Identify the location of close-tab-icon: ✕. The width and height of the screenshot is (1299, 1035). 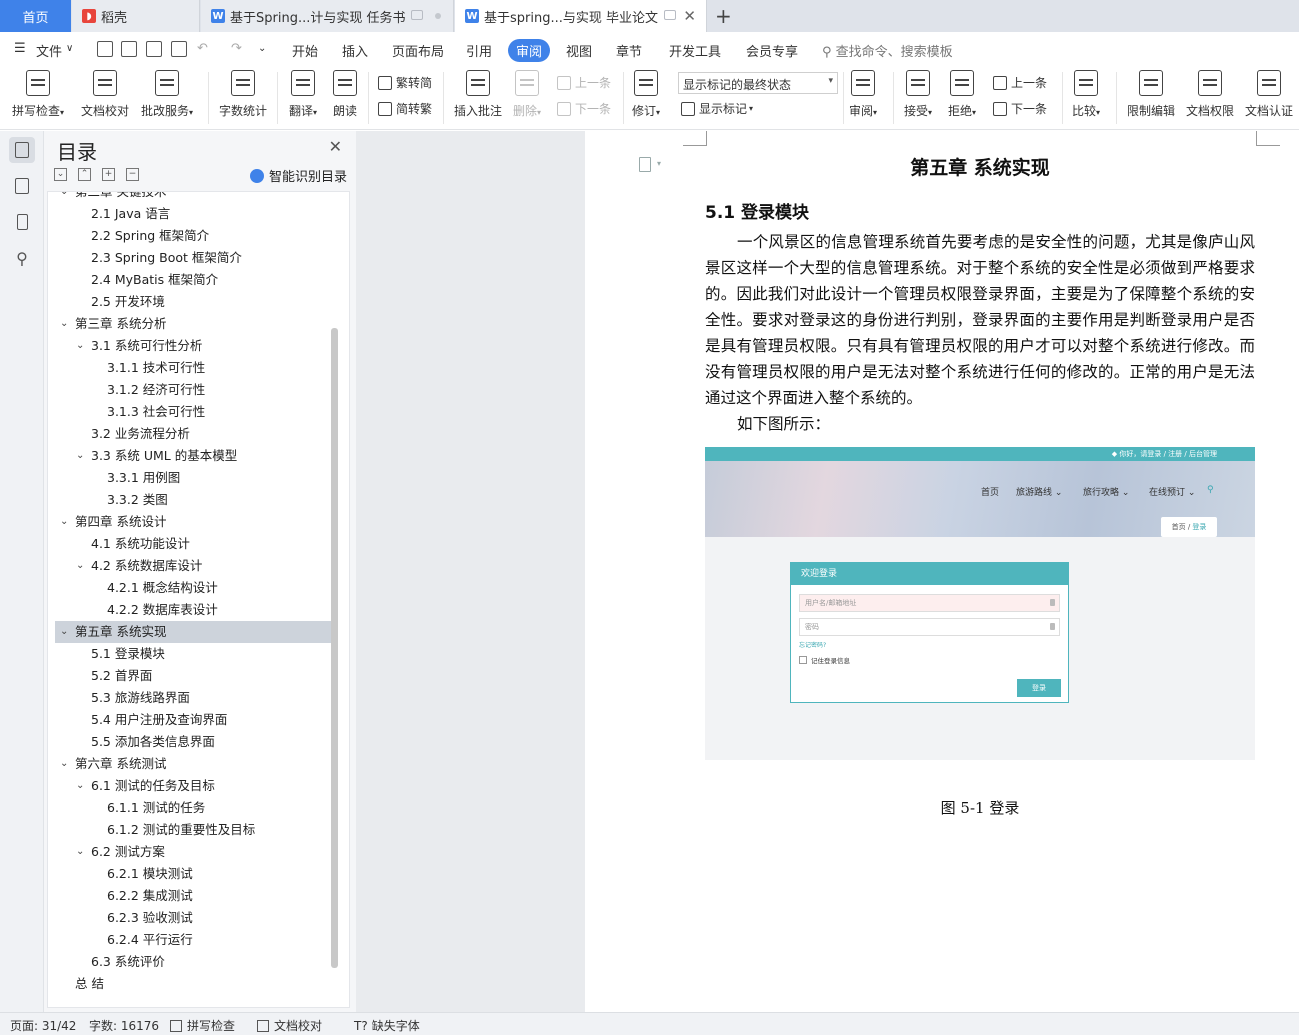
(689, 16).